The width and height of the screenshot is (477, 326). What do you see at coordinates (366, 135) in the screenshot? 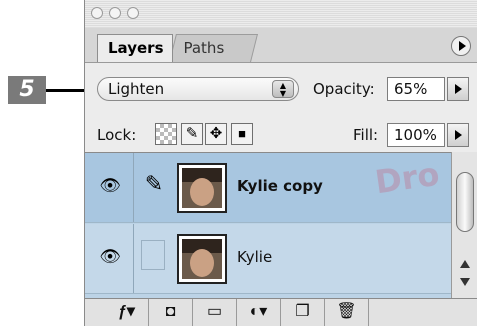
I see `fill-label: Fill:` at bounding box center [366, 135].